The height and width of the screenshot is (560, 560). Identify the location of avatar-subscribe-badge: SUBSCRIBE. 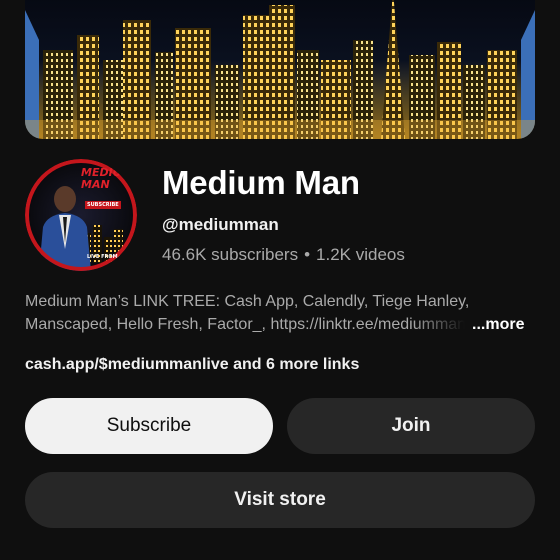
(103, 205).